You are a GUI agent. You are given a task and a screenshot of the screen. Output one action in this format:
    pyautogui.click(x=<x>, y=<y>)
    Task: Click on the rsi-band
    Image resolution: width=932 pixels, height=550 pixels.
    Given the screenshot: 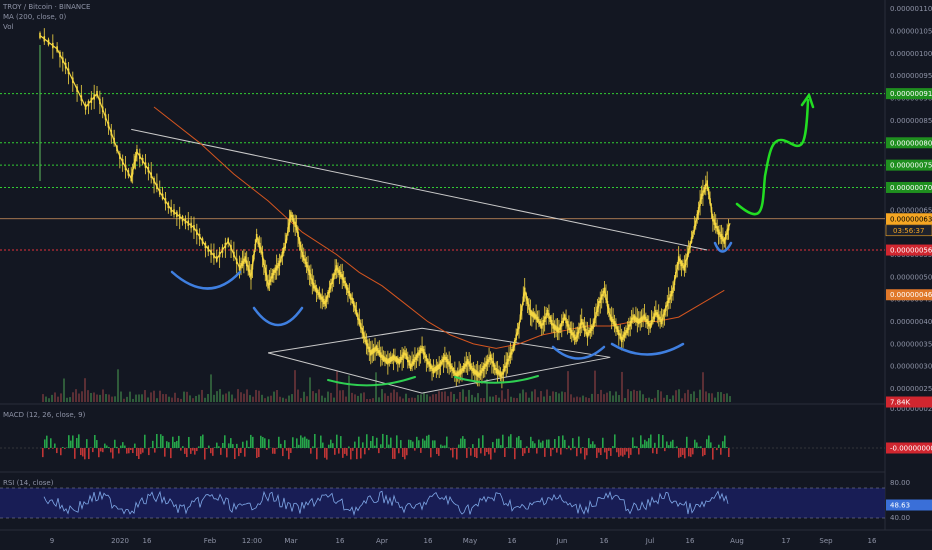 What is the action you would take?
    pyautogui.click(x=442, y=503)
    